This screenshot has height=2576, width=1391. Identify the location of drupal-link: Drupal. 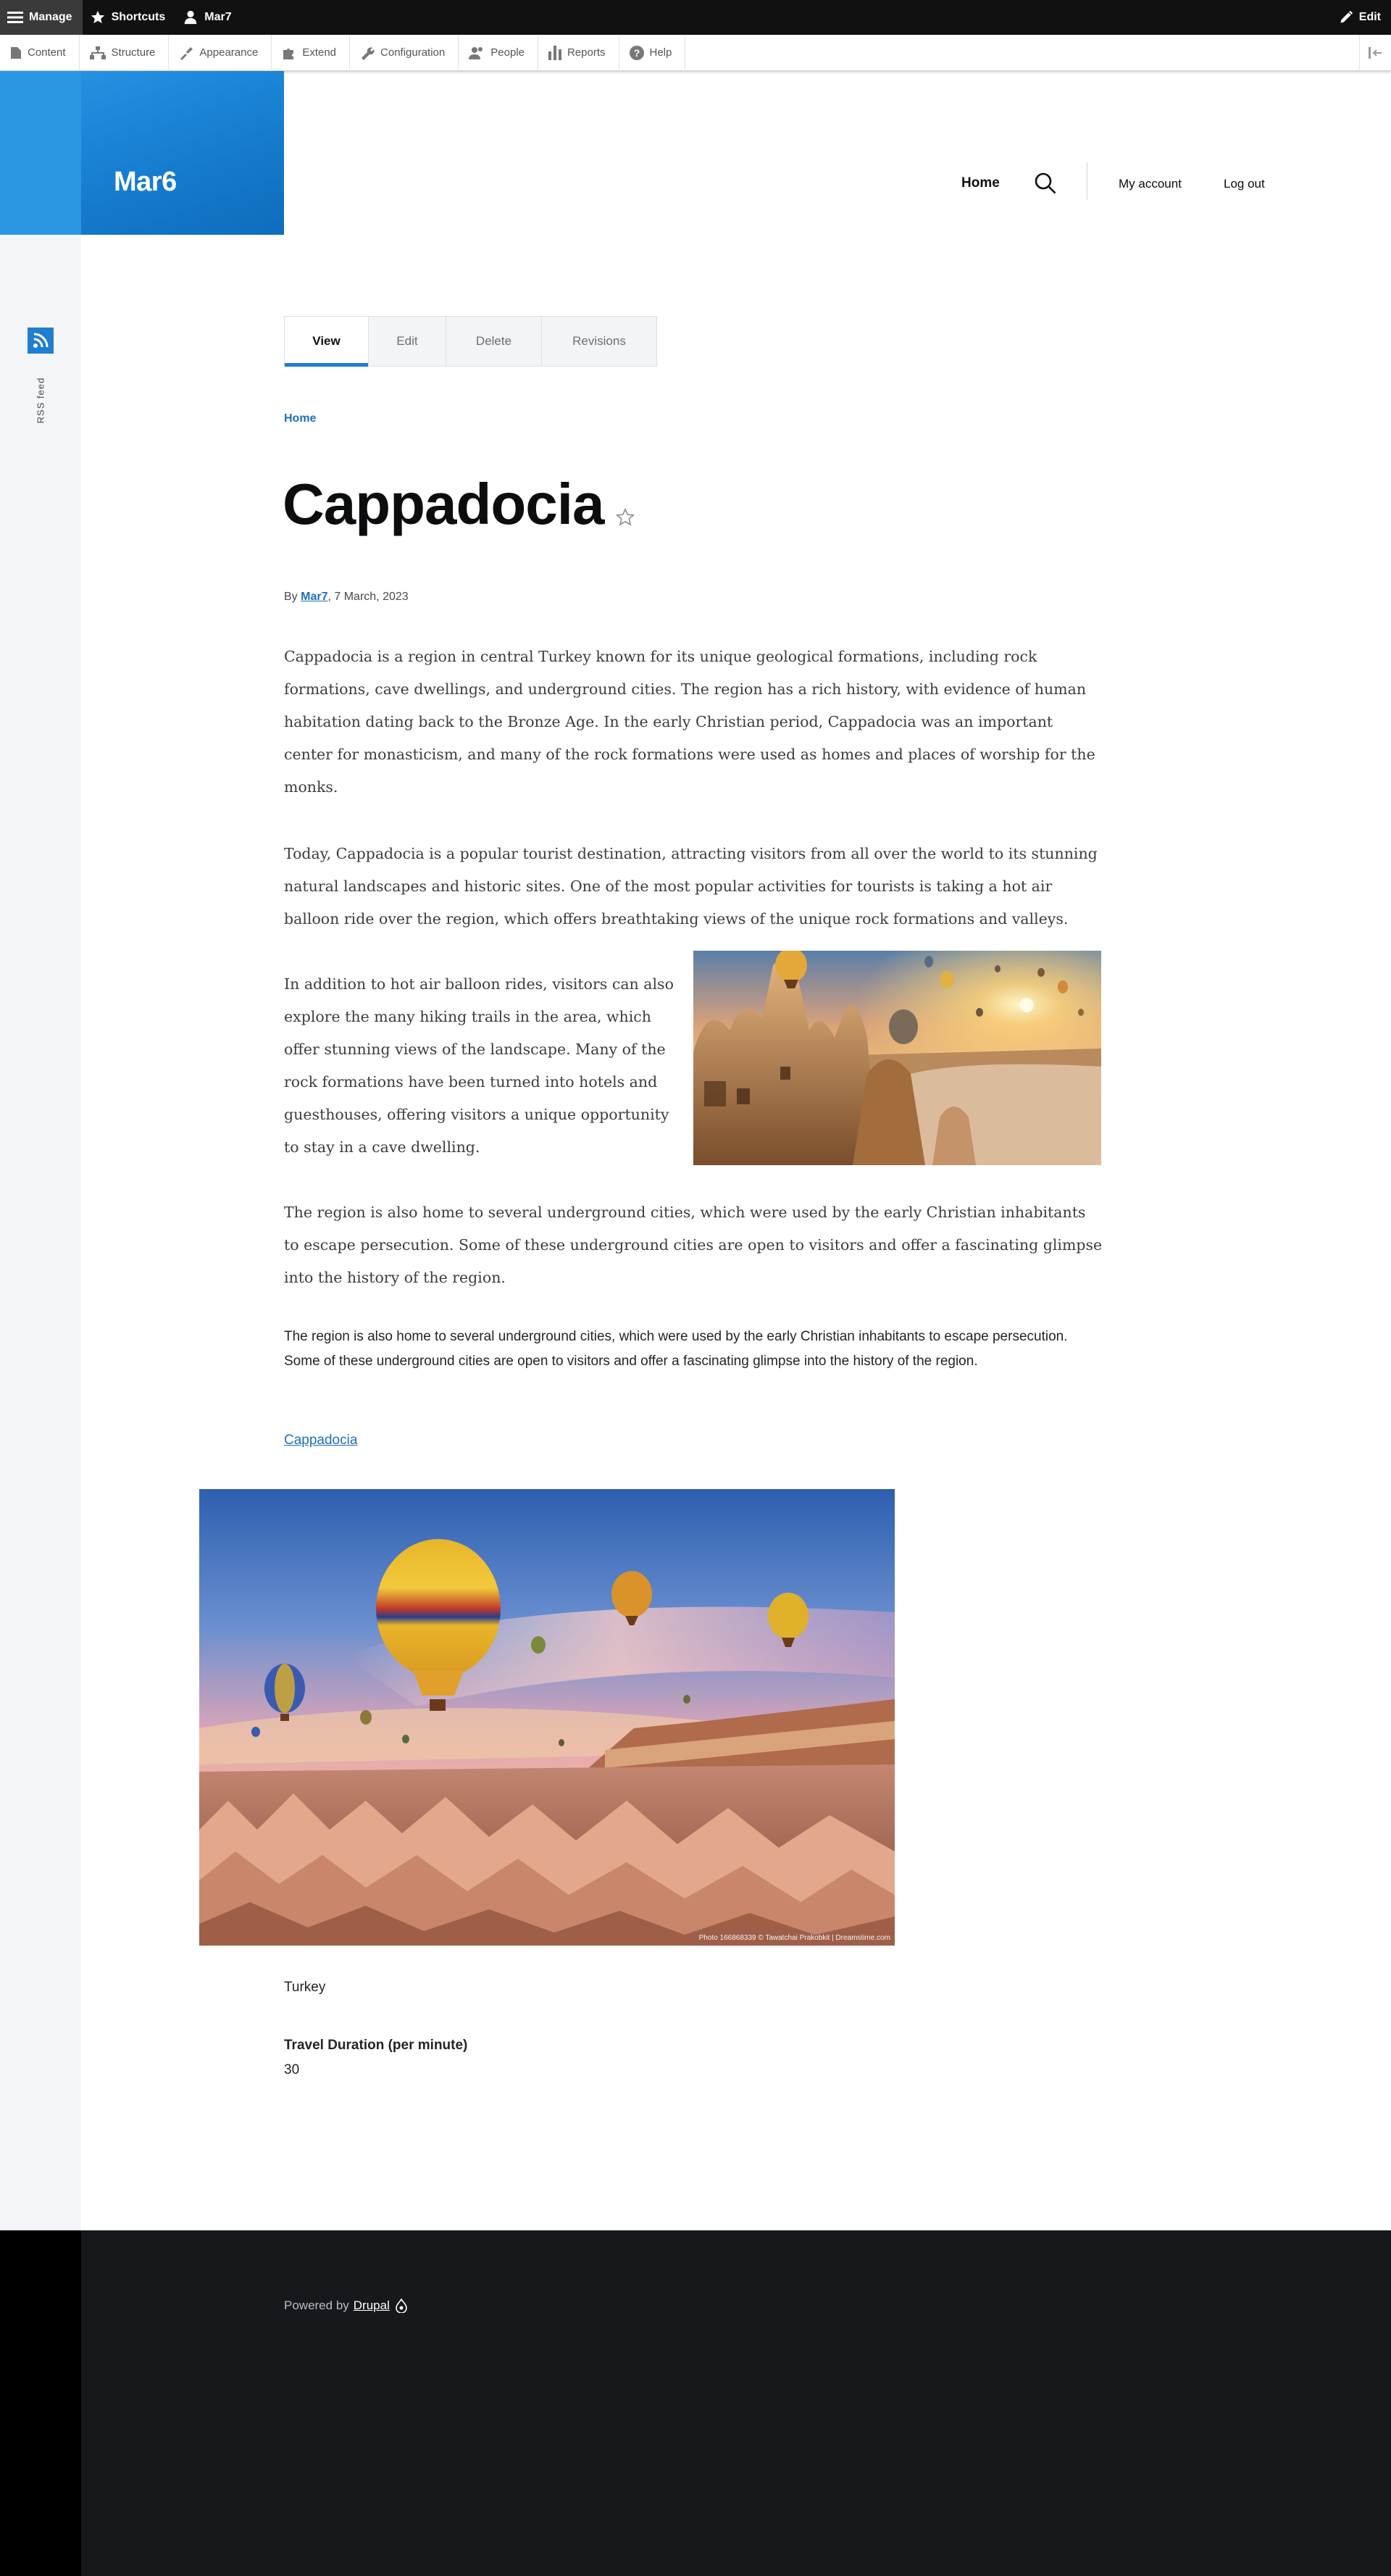
(372, 2305).